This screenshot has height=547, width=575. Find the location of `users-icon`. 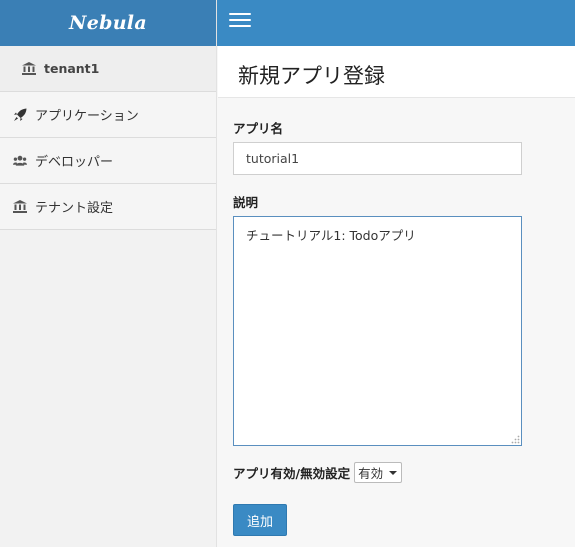

users-icon is located at coordinates (20, 161).